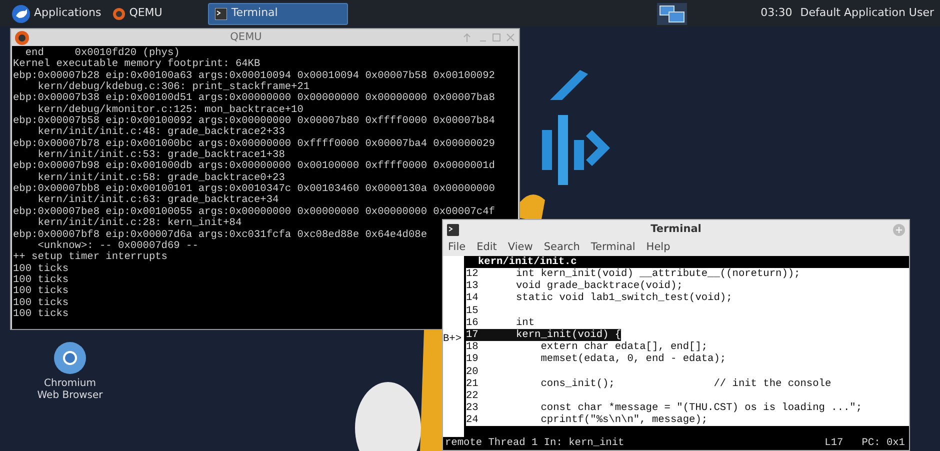  What do you see at coordinates (569, 334) in the screenshot?
I see `code-line: kern_init(void) {` at bounding box center [569, 334].